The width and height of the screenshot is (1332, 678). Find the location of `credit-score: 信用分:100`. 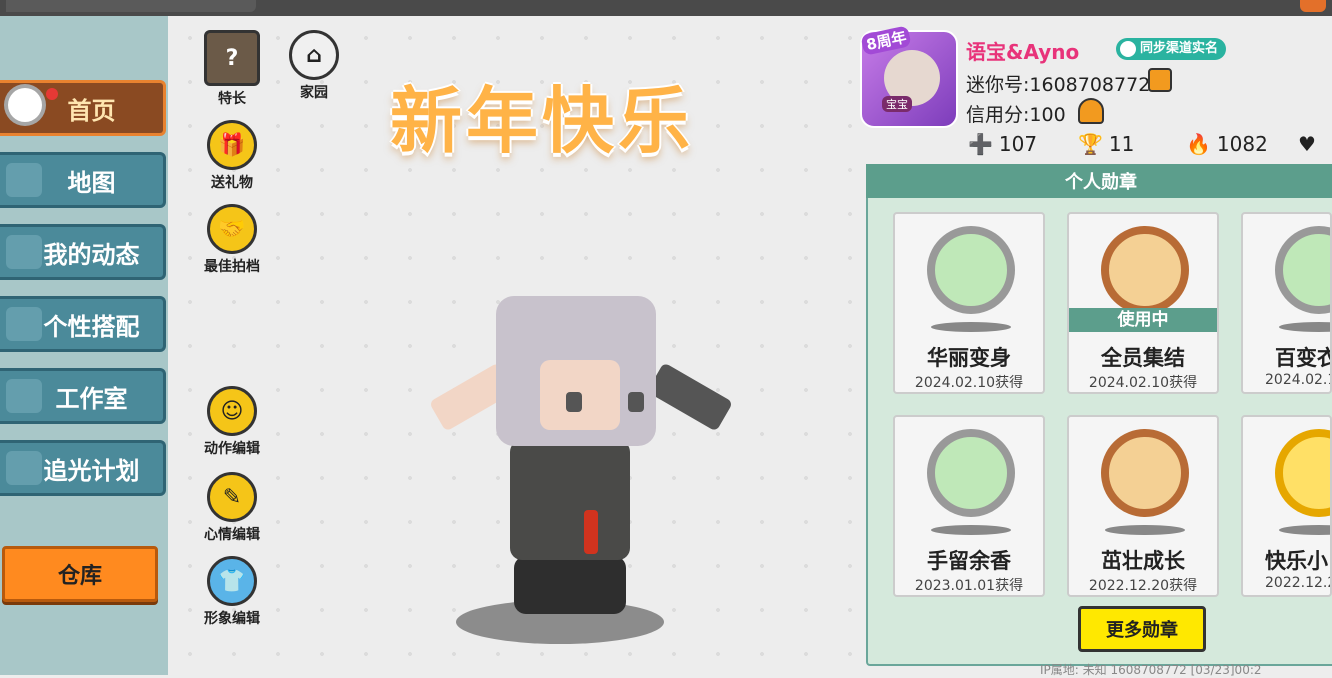

credit-score: 信用分:100 is located at coordinates (1016, 115).